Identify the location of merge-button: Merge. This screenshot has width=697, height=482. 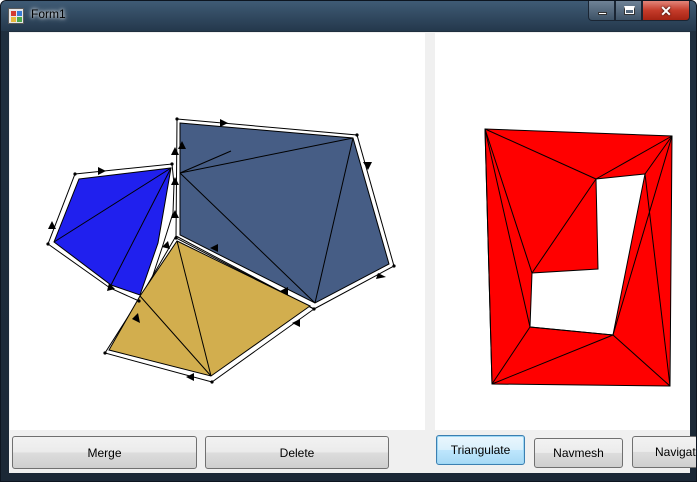
(104, 452).